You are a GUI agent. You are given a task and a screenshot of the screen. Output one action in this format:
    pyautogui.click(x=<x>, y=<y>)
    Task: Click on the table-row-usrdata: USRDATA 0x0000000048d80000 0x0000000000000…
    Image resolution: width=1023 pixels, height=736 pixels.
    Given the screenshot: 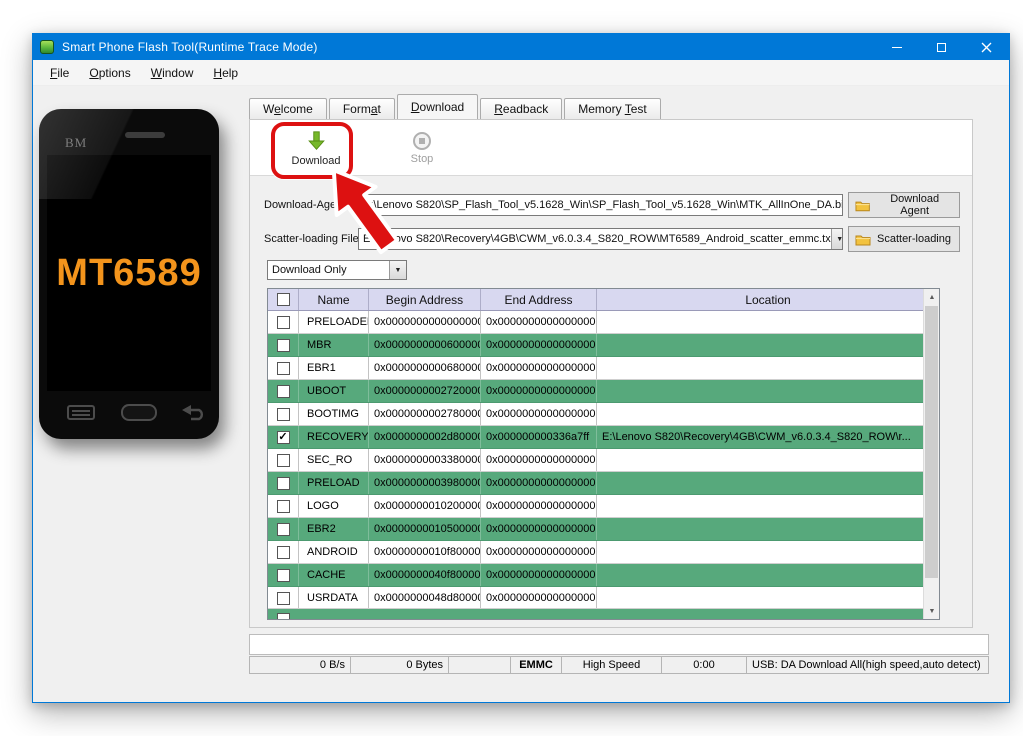 What is the action you would take?
    pyautogui.click(x=603, y=598)
    